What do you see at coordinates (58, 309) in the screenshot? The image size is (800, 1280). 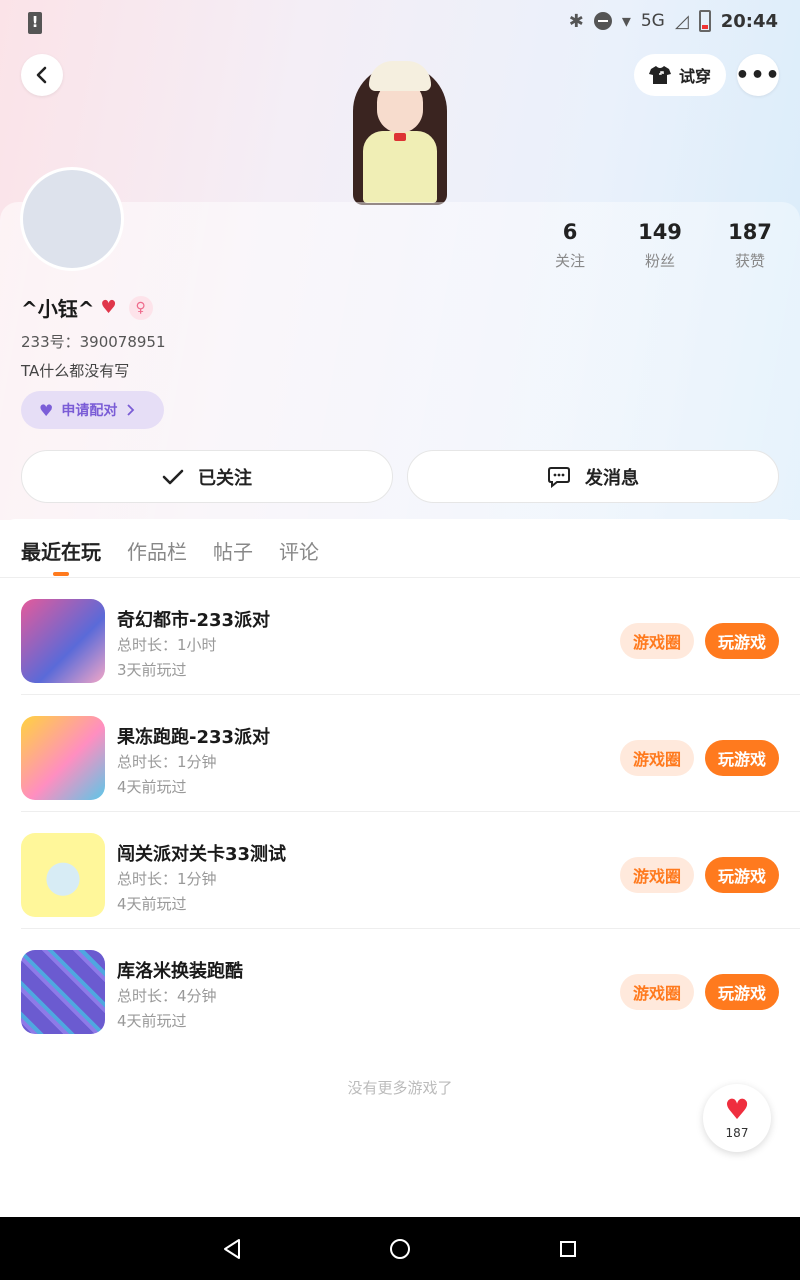 I see `username: ^小钰^` at bounding box center [58, 309].